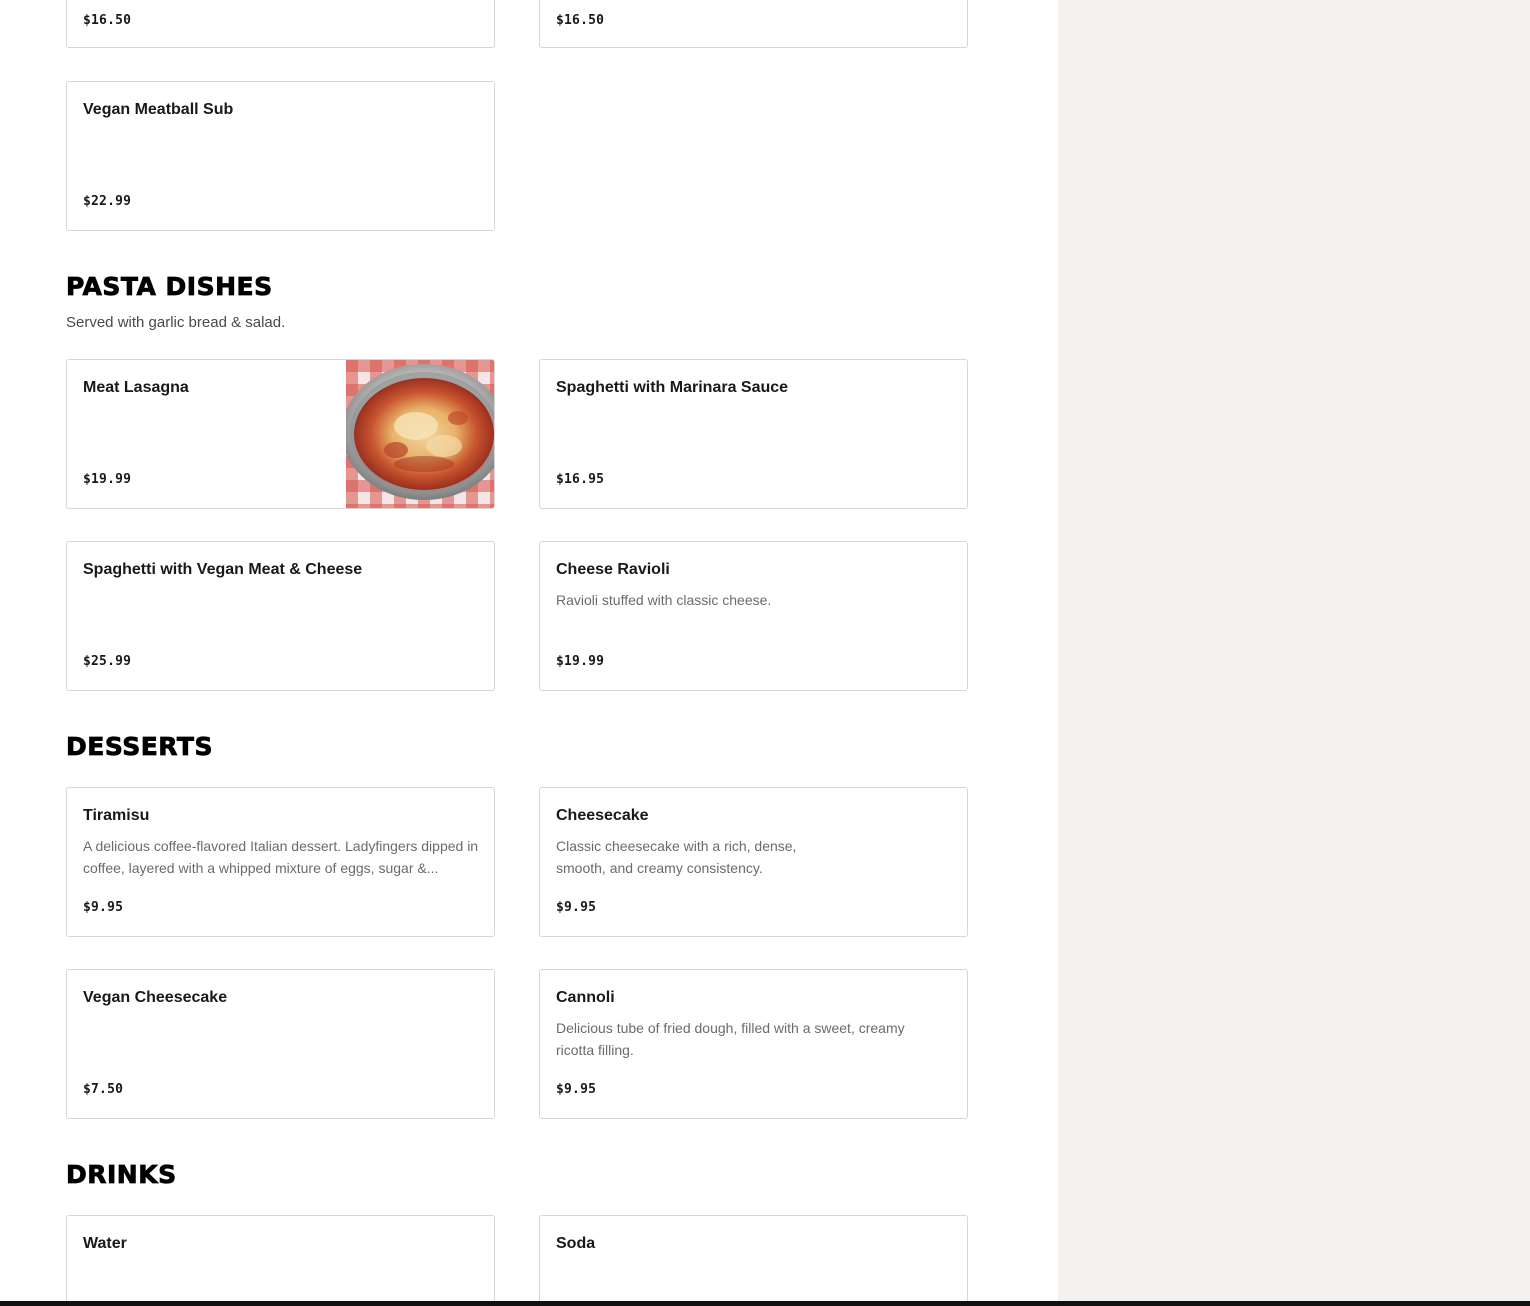  What do you see at coordinates (139, 747) in the screenshot?
I see `section-title-desserts: DESSERTS` at bounding box center [139, 747].